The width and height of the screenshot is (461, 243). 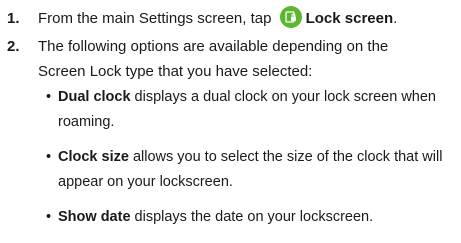 I want to click on lock-screen-label: Lock screen, so click(x=349, y=18).